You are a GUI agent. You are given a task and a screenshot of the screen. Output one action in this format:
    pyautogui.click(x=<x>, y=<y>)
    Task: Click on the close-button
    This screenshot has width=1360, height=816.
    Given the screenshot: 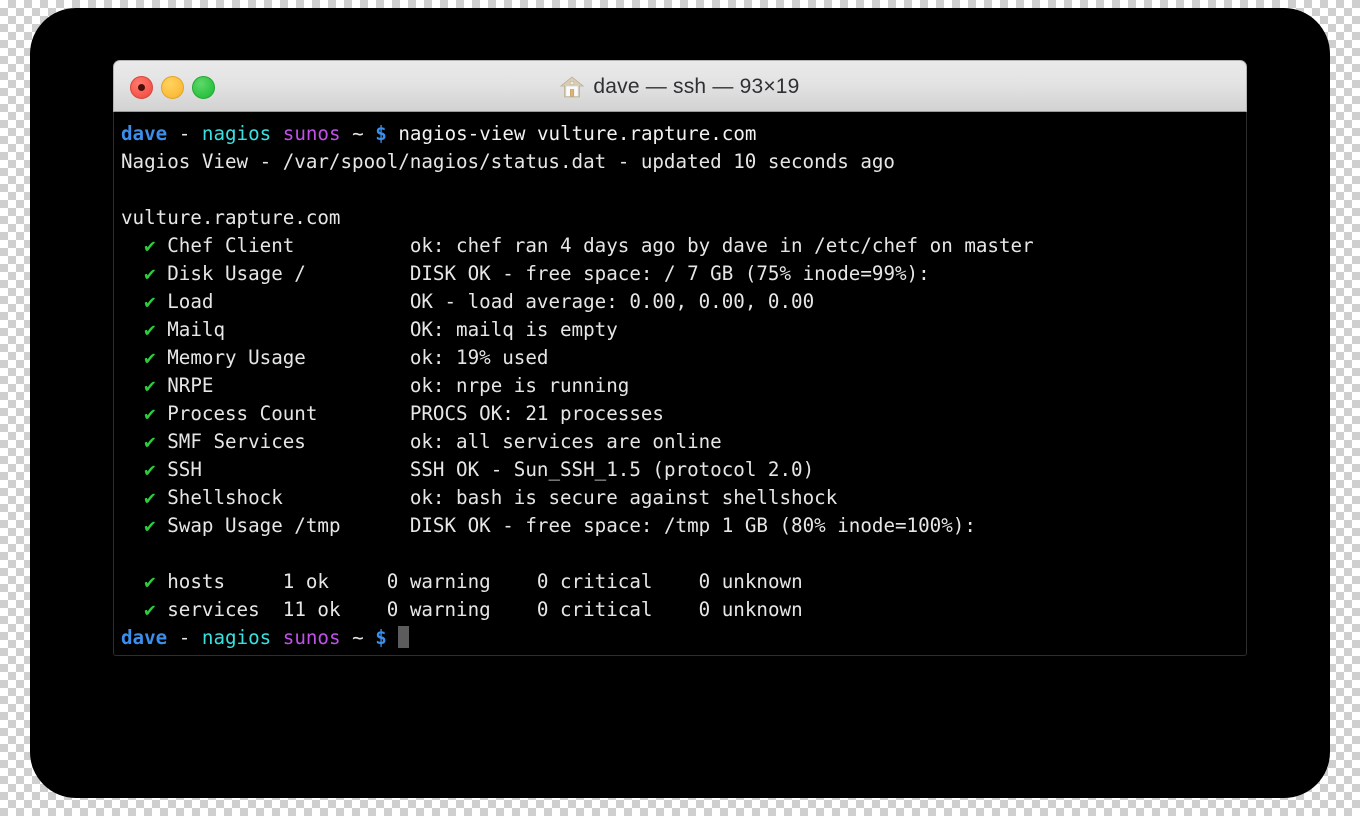 What is the action you would take?
    pyautogui.click(x=141, y=87)
    